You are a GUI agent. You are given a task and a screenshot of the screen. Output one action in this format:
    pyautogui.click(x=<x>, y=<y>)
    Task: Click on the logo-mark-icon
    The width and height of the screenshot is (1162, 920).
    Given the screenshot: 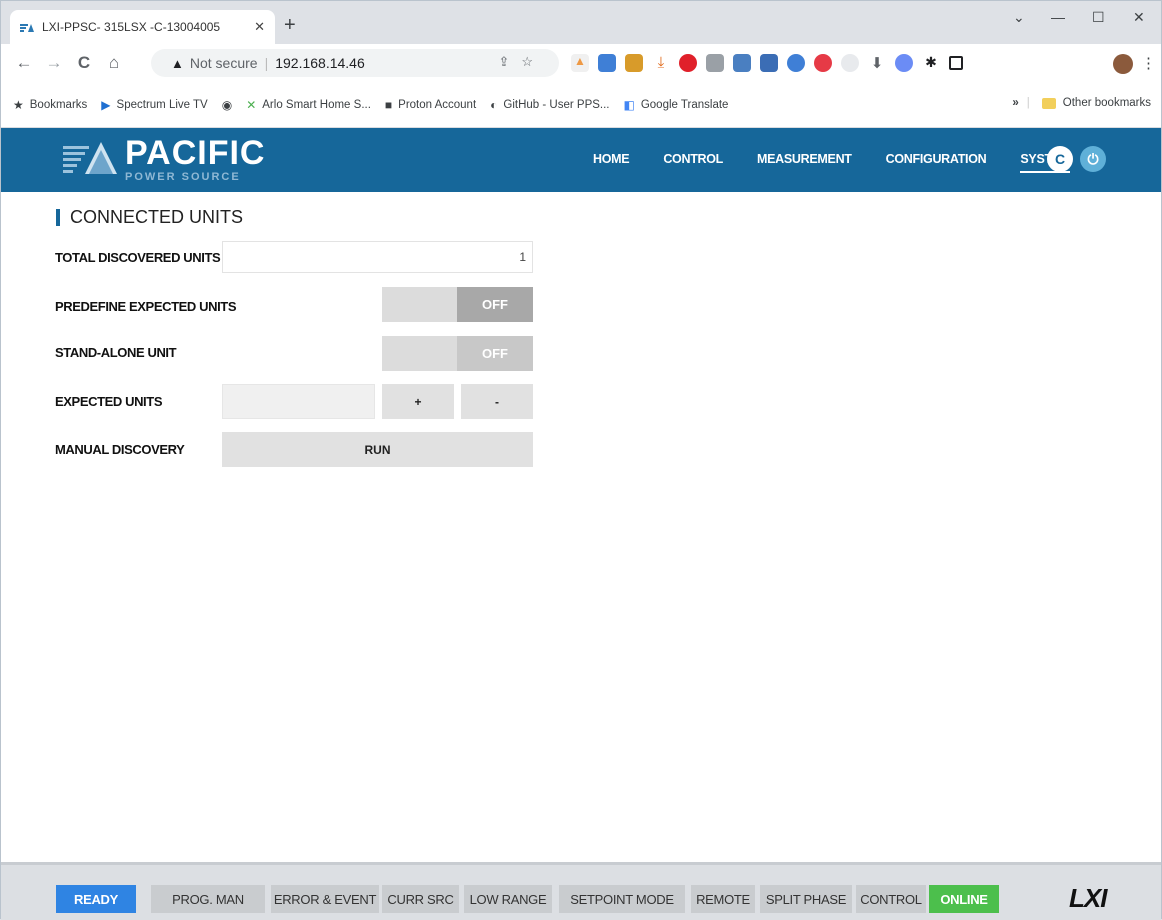 What is the action you would take?
    pyautogui.click(x=89, y=160)
    